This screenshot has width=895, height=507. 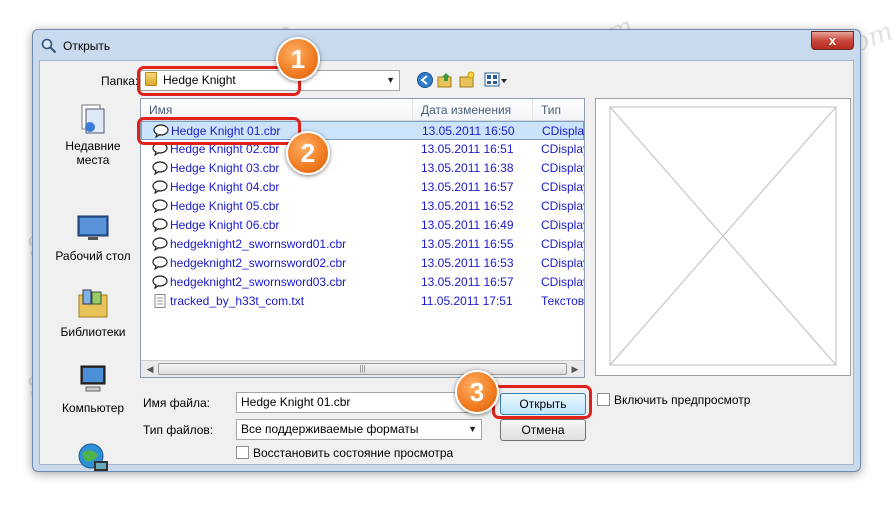 What do you see at coordinates (496, 80) in the screenshot?
I see `view-menu-icon` at bounding box center [496, 80].